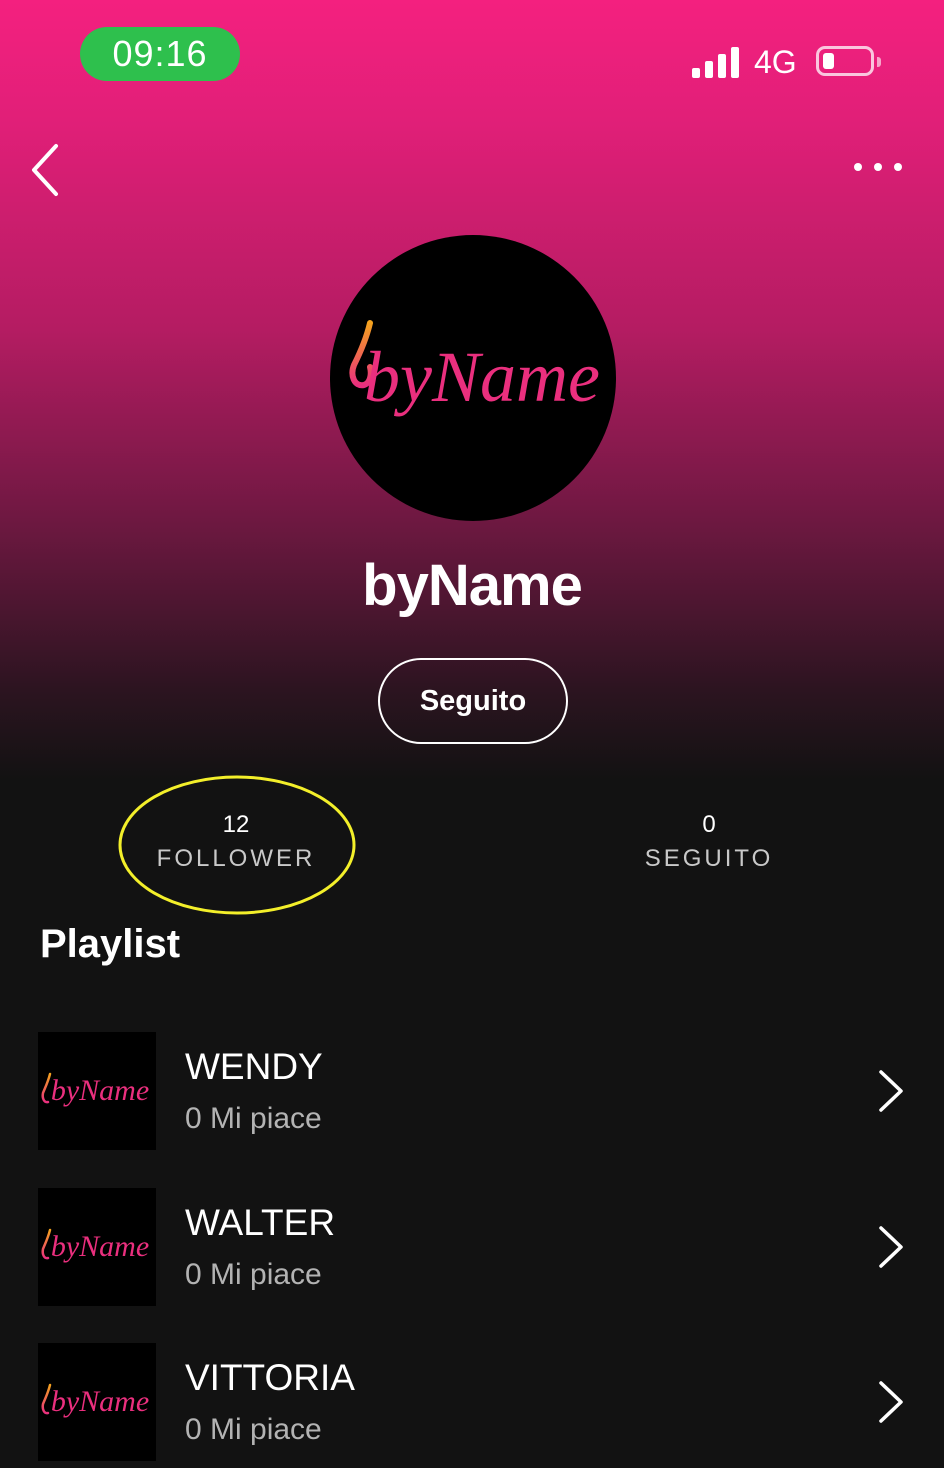 The image size is (944, 1468). What do you see at coordinates (716, 62) in the screenshot?
I see `signal-icon` at bounding box center [716, 62].